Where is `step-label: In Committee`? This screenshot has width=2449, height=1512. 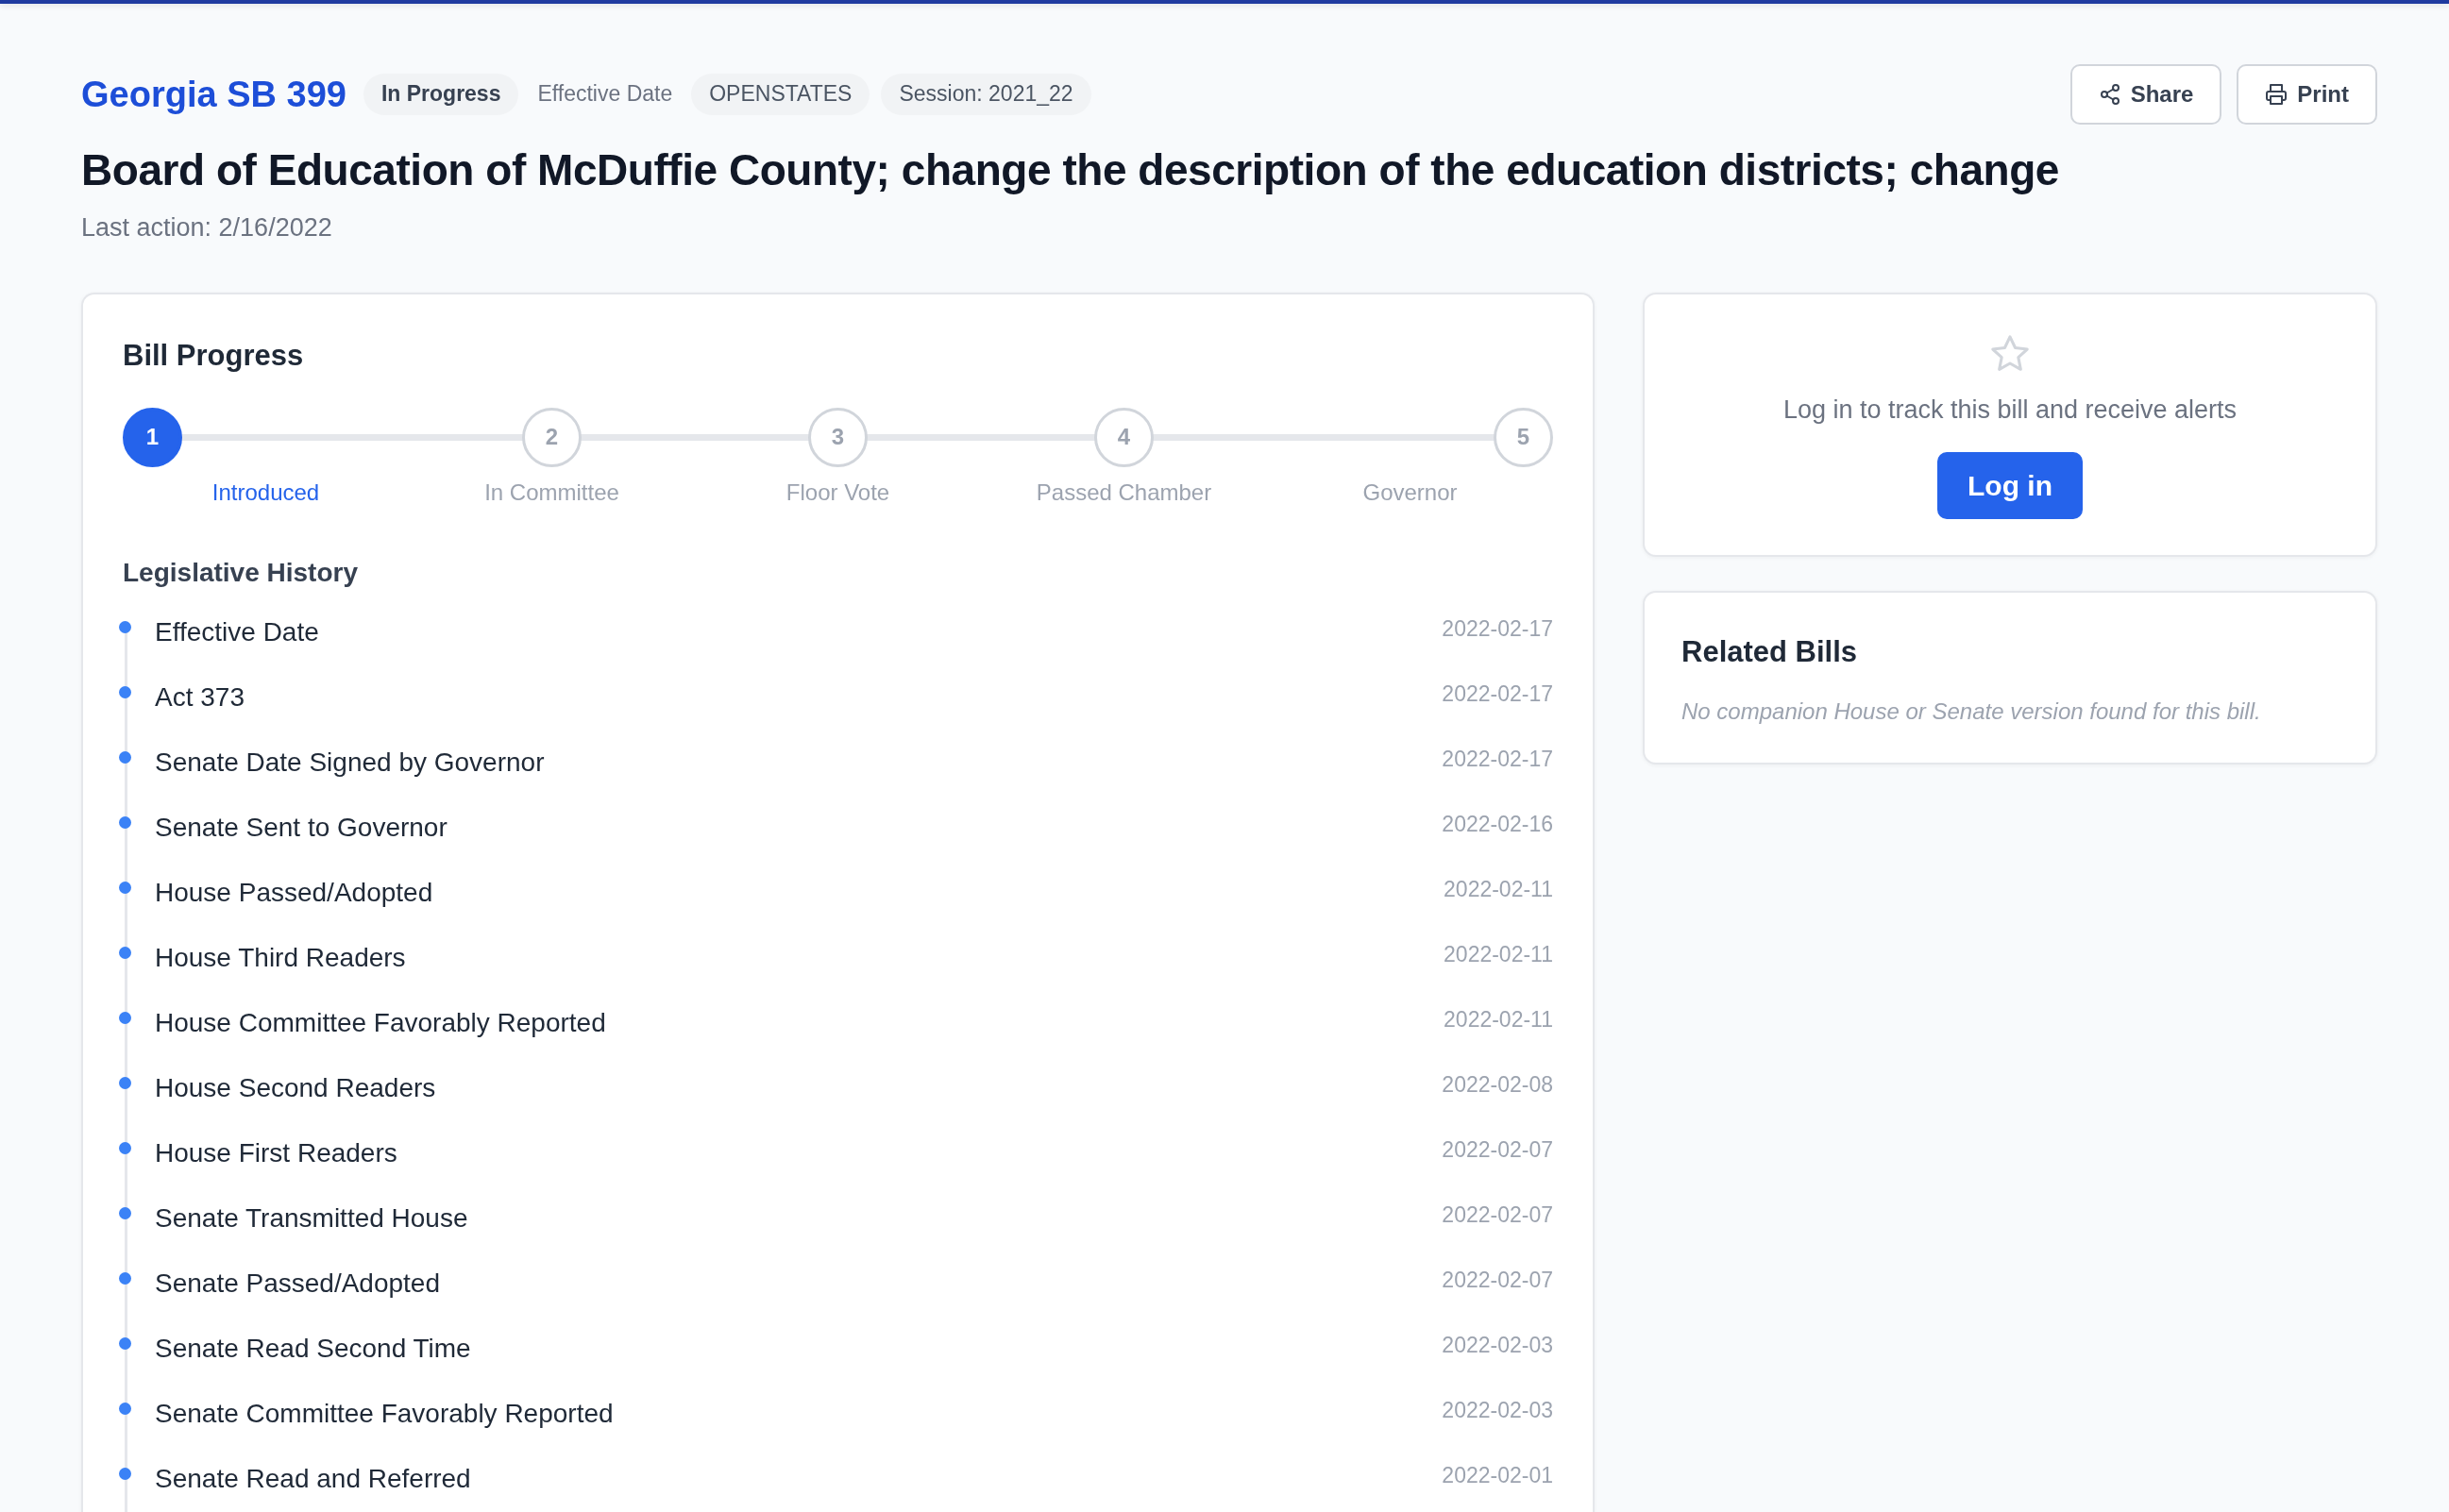
step-label: In Committee is located at coordinates (551, 493).